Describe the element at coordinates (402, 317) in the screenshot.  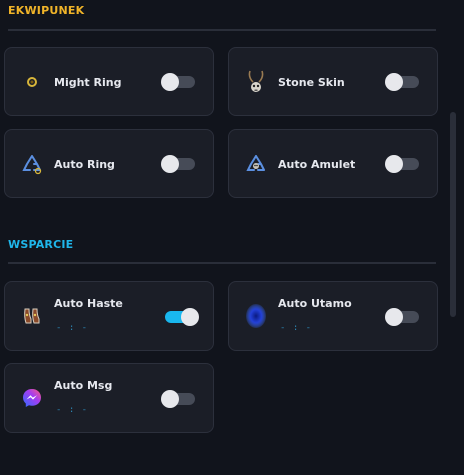
I see `auto-utamo-toggle` at that location.